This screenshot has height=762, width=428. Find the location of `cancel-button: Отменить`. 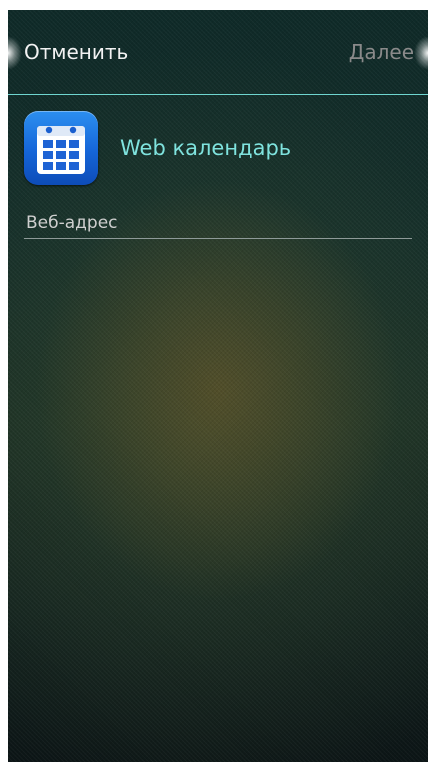

cancel-button: Отменить is located at coordinates (76, 52).